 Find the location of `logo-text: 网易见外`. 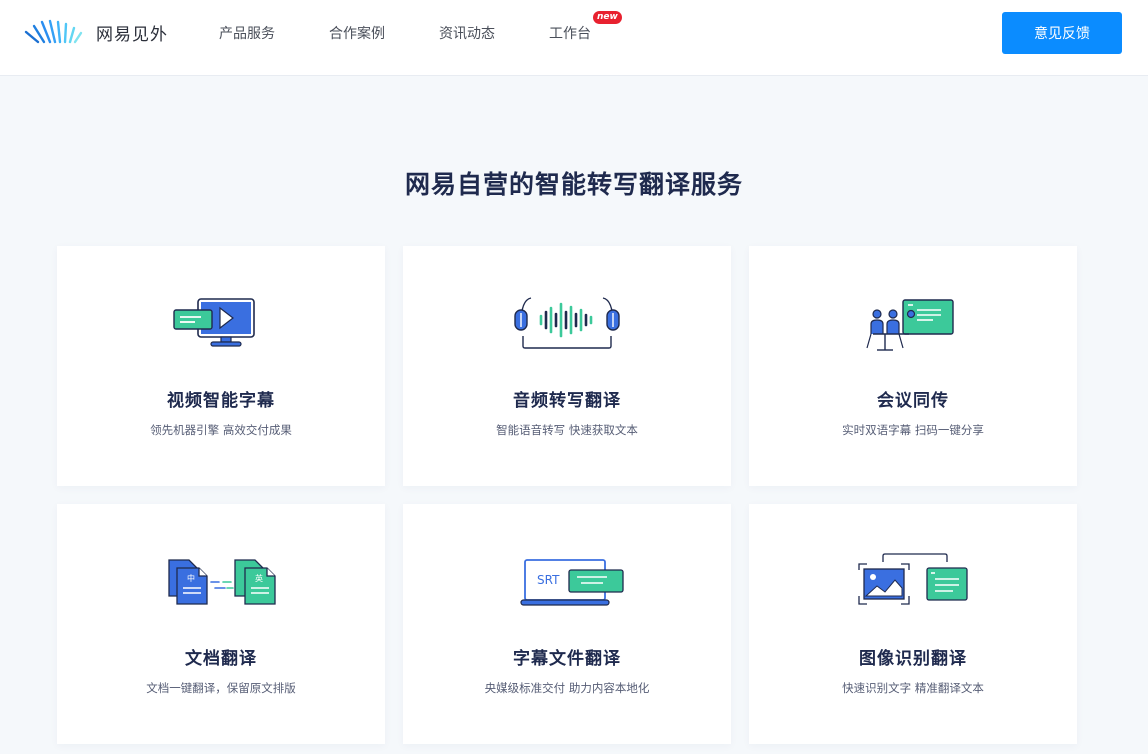

logo-text: 网易见外 is located at coordinates (132, 34).